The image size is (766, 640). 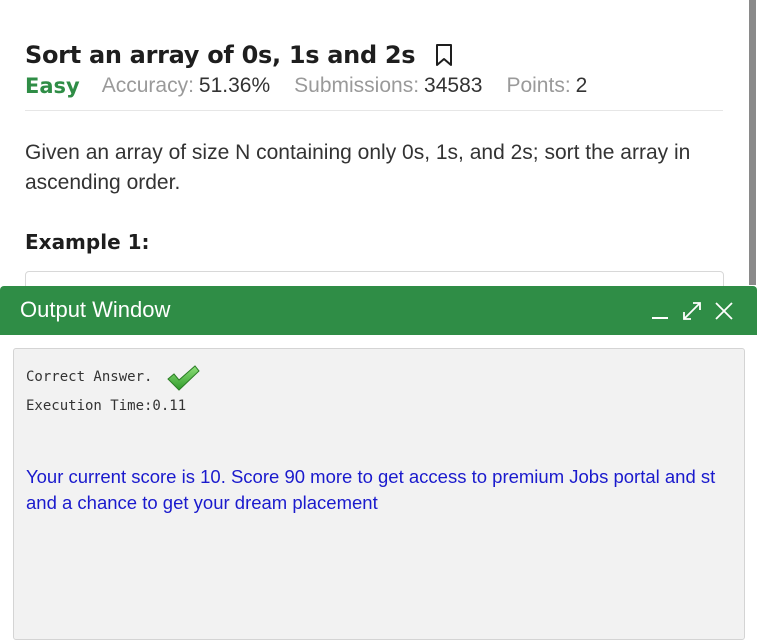 I want to click on result-status: Correct Answer., so click(x=89, y=377).